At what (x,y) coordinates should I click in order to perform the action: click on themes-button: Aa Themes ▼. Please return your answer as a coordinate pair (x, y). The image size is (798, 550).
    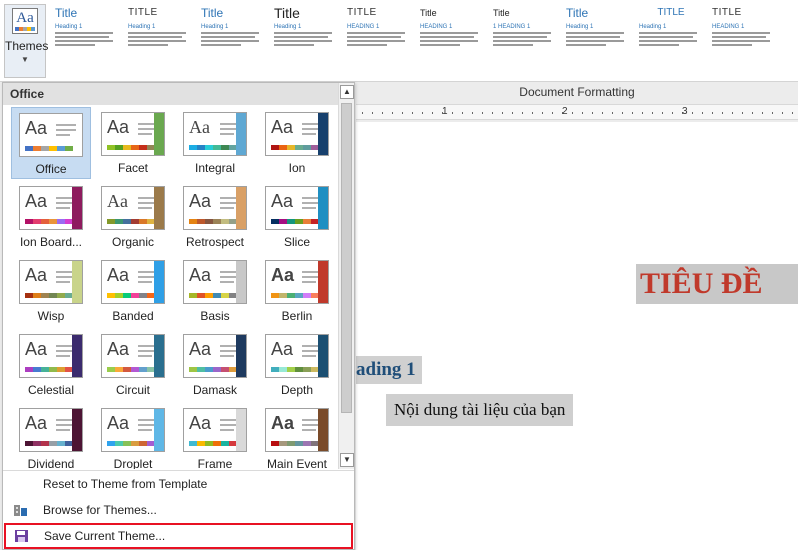
    Looking at the image, I should click on (26, 41).